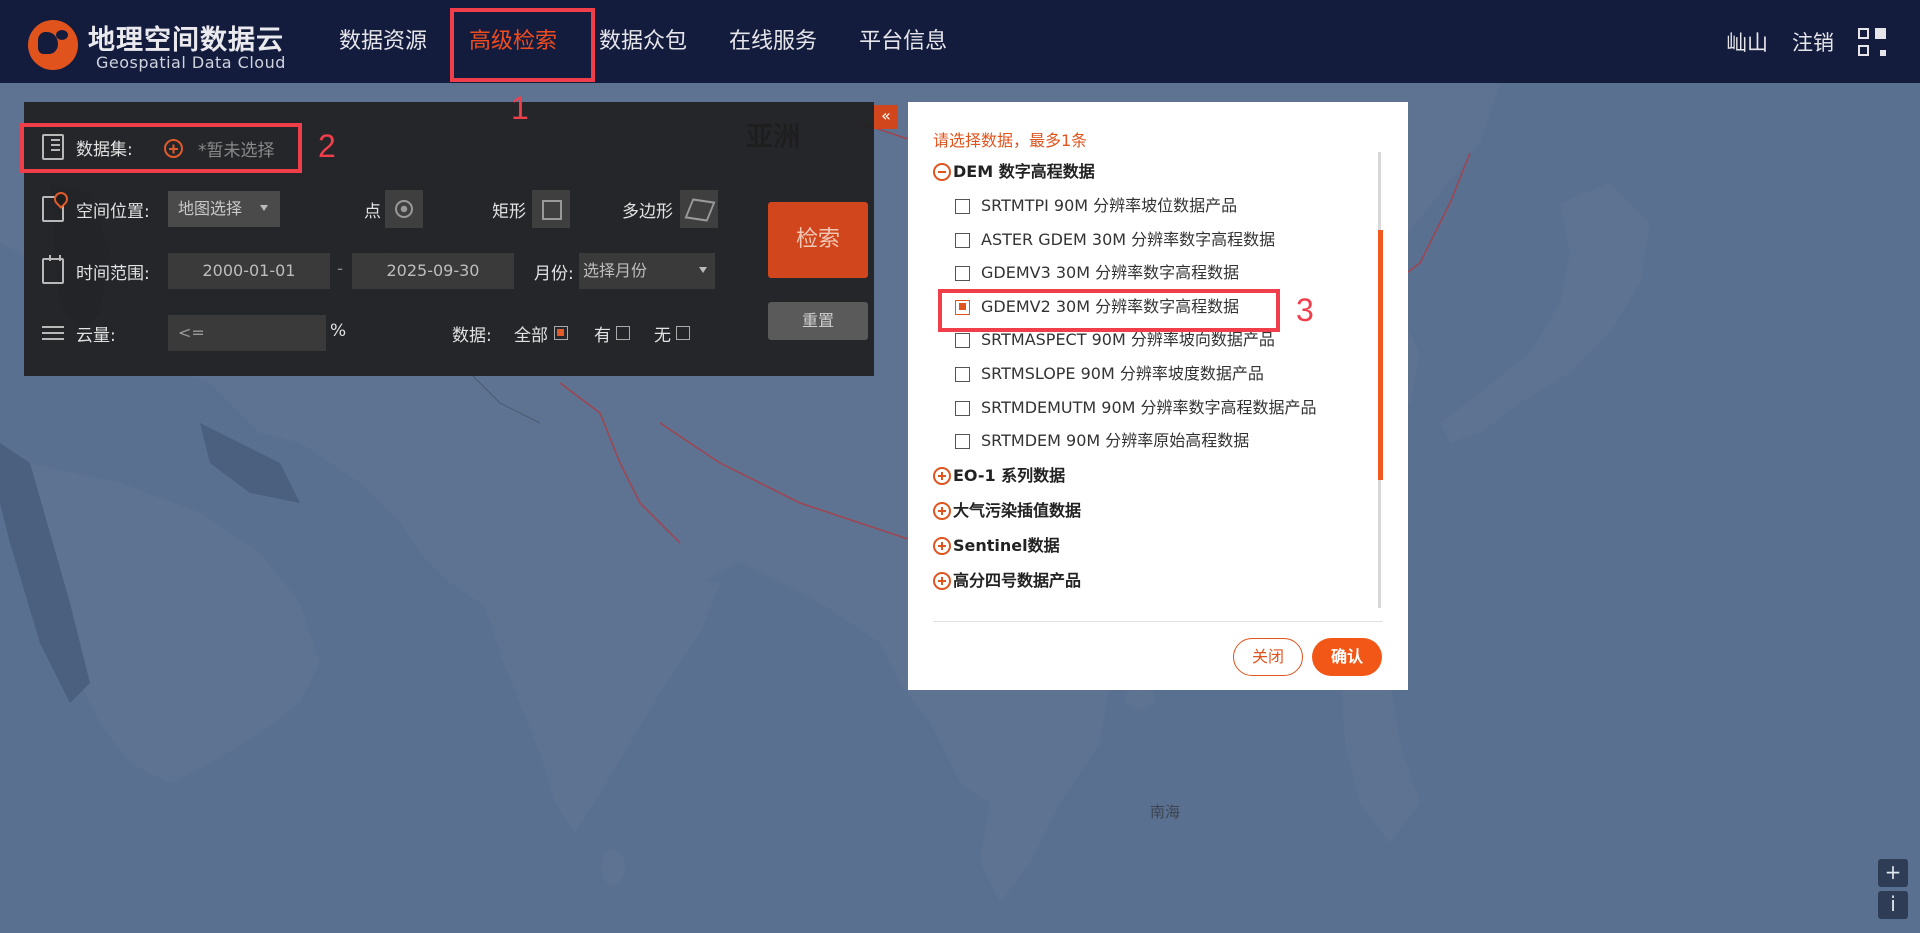 The image size is (1920, 933). I want to click on cloud-row: 云量: <= % 数据: 全部 有 无, so click(449, 333).